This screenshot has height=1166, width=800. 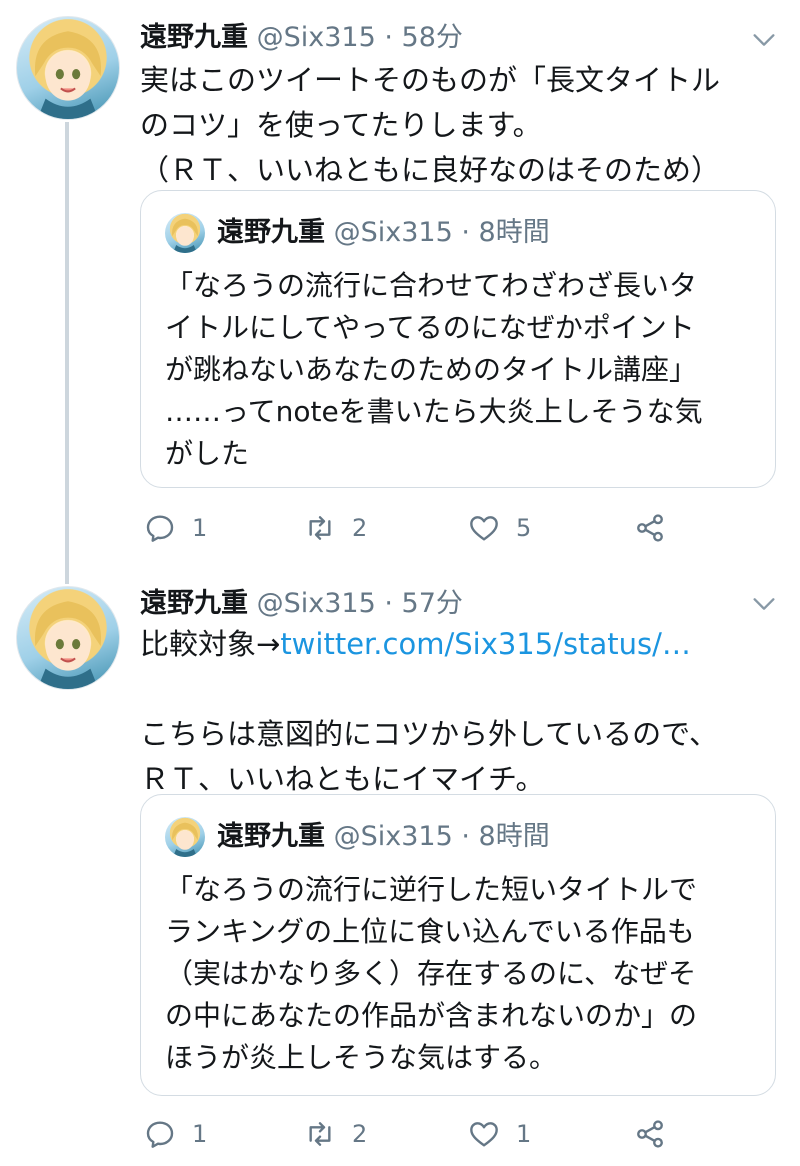 What do you see at coordinates (499, 528) in the screenshot?
I see `like-button: 5` at bounding box center [499, 528].